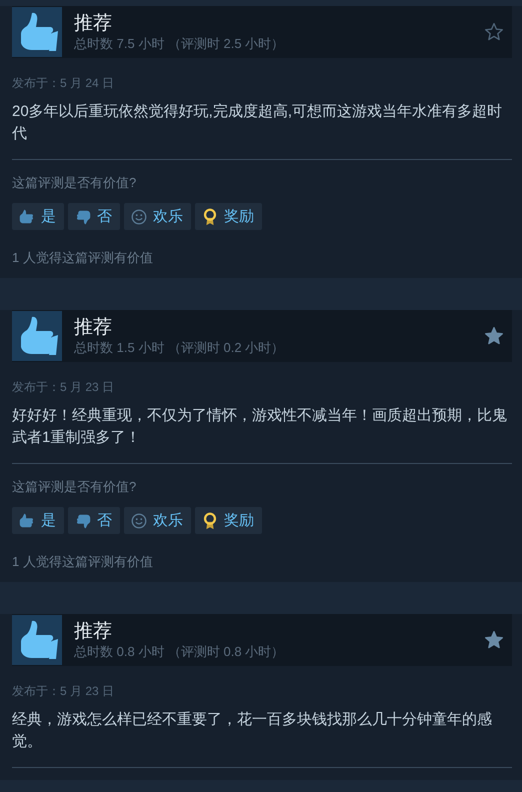 Image resolution: width=522 pixels, height=792 pixels. I want to click on playtime-text: 总时数 0.8 小时 （评测时 0.8 小时）, so click(180, 651).